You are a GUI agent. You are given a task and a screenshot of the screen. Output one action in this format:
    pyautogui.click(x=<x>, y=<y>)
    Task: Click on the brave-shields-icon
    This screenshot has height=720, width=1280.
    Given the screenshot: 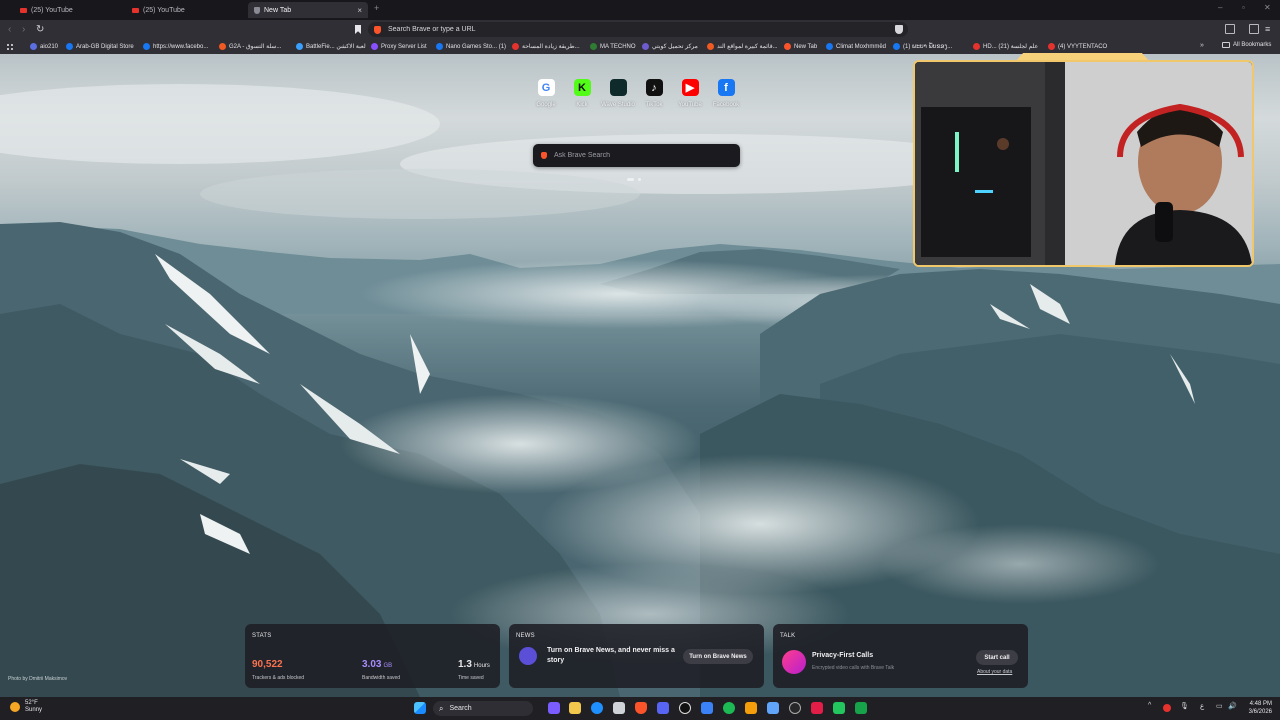 What is the action you would take?
    pyautogui.click(x=899, y=29)
    